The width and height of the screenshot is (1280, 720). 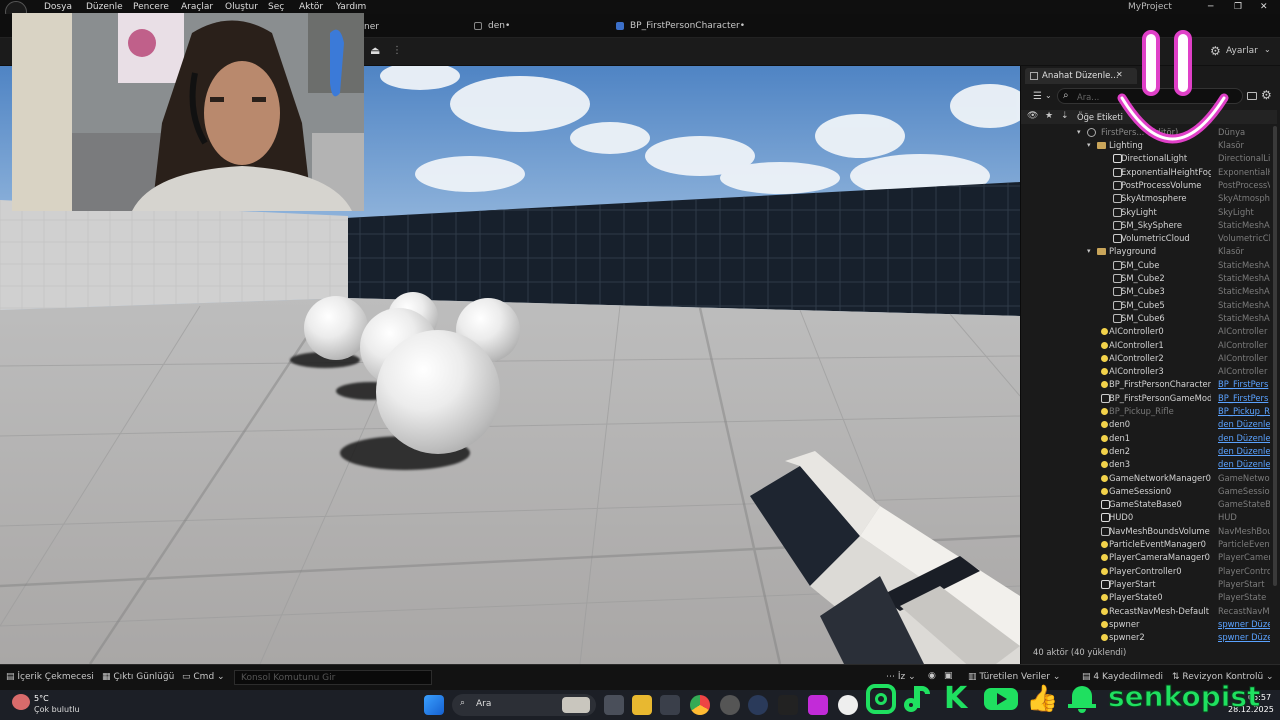 I want to click on outliner-row: SM_Cube5 StaticMeshAc, so click(x=1149, y=305).